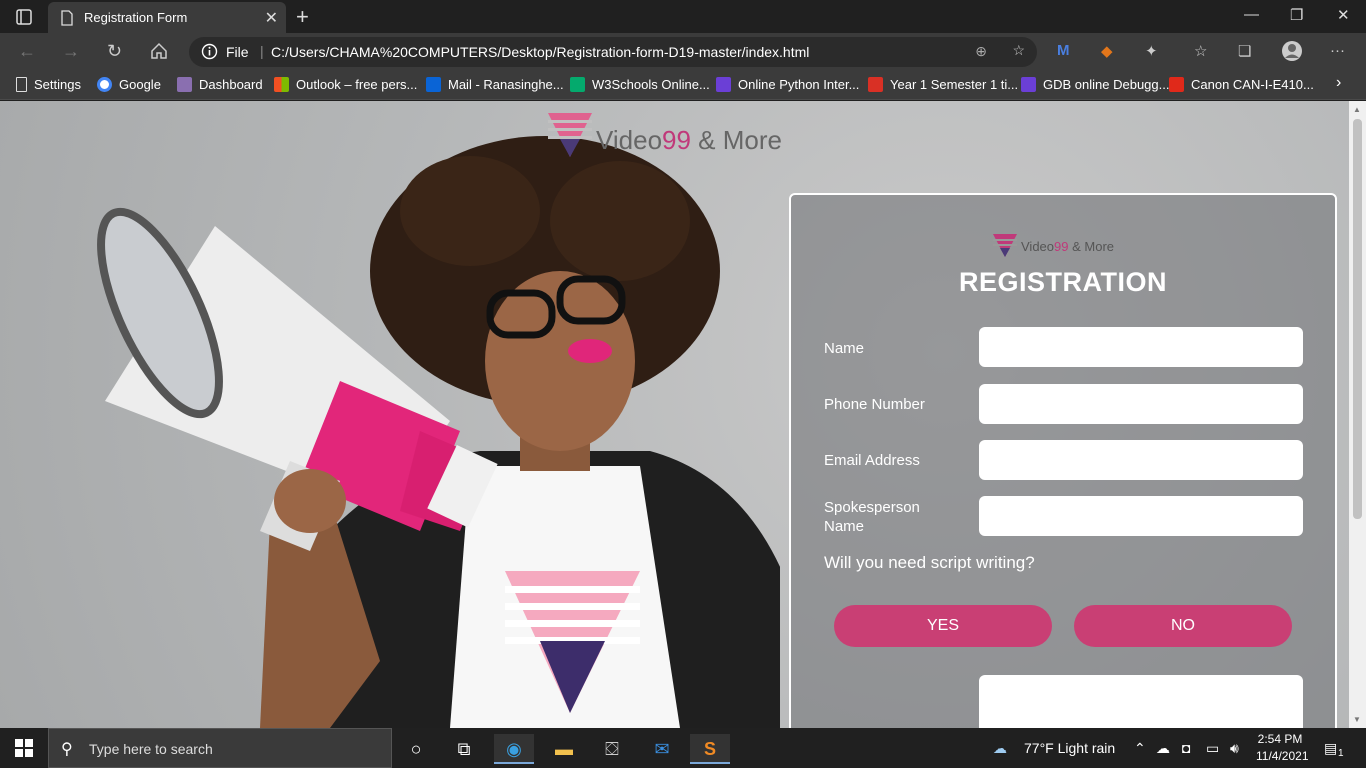  What do you see at coordinates (1005, 245) in the screenshot?
I see `brand-v-icon` at bounding box center [1005, 245].